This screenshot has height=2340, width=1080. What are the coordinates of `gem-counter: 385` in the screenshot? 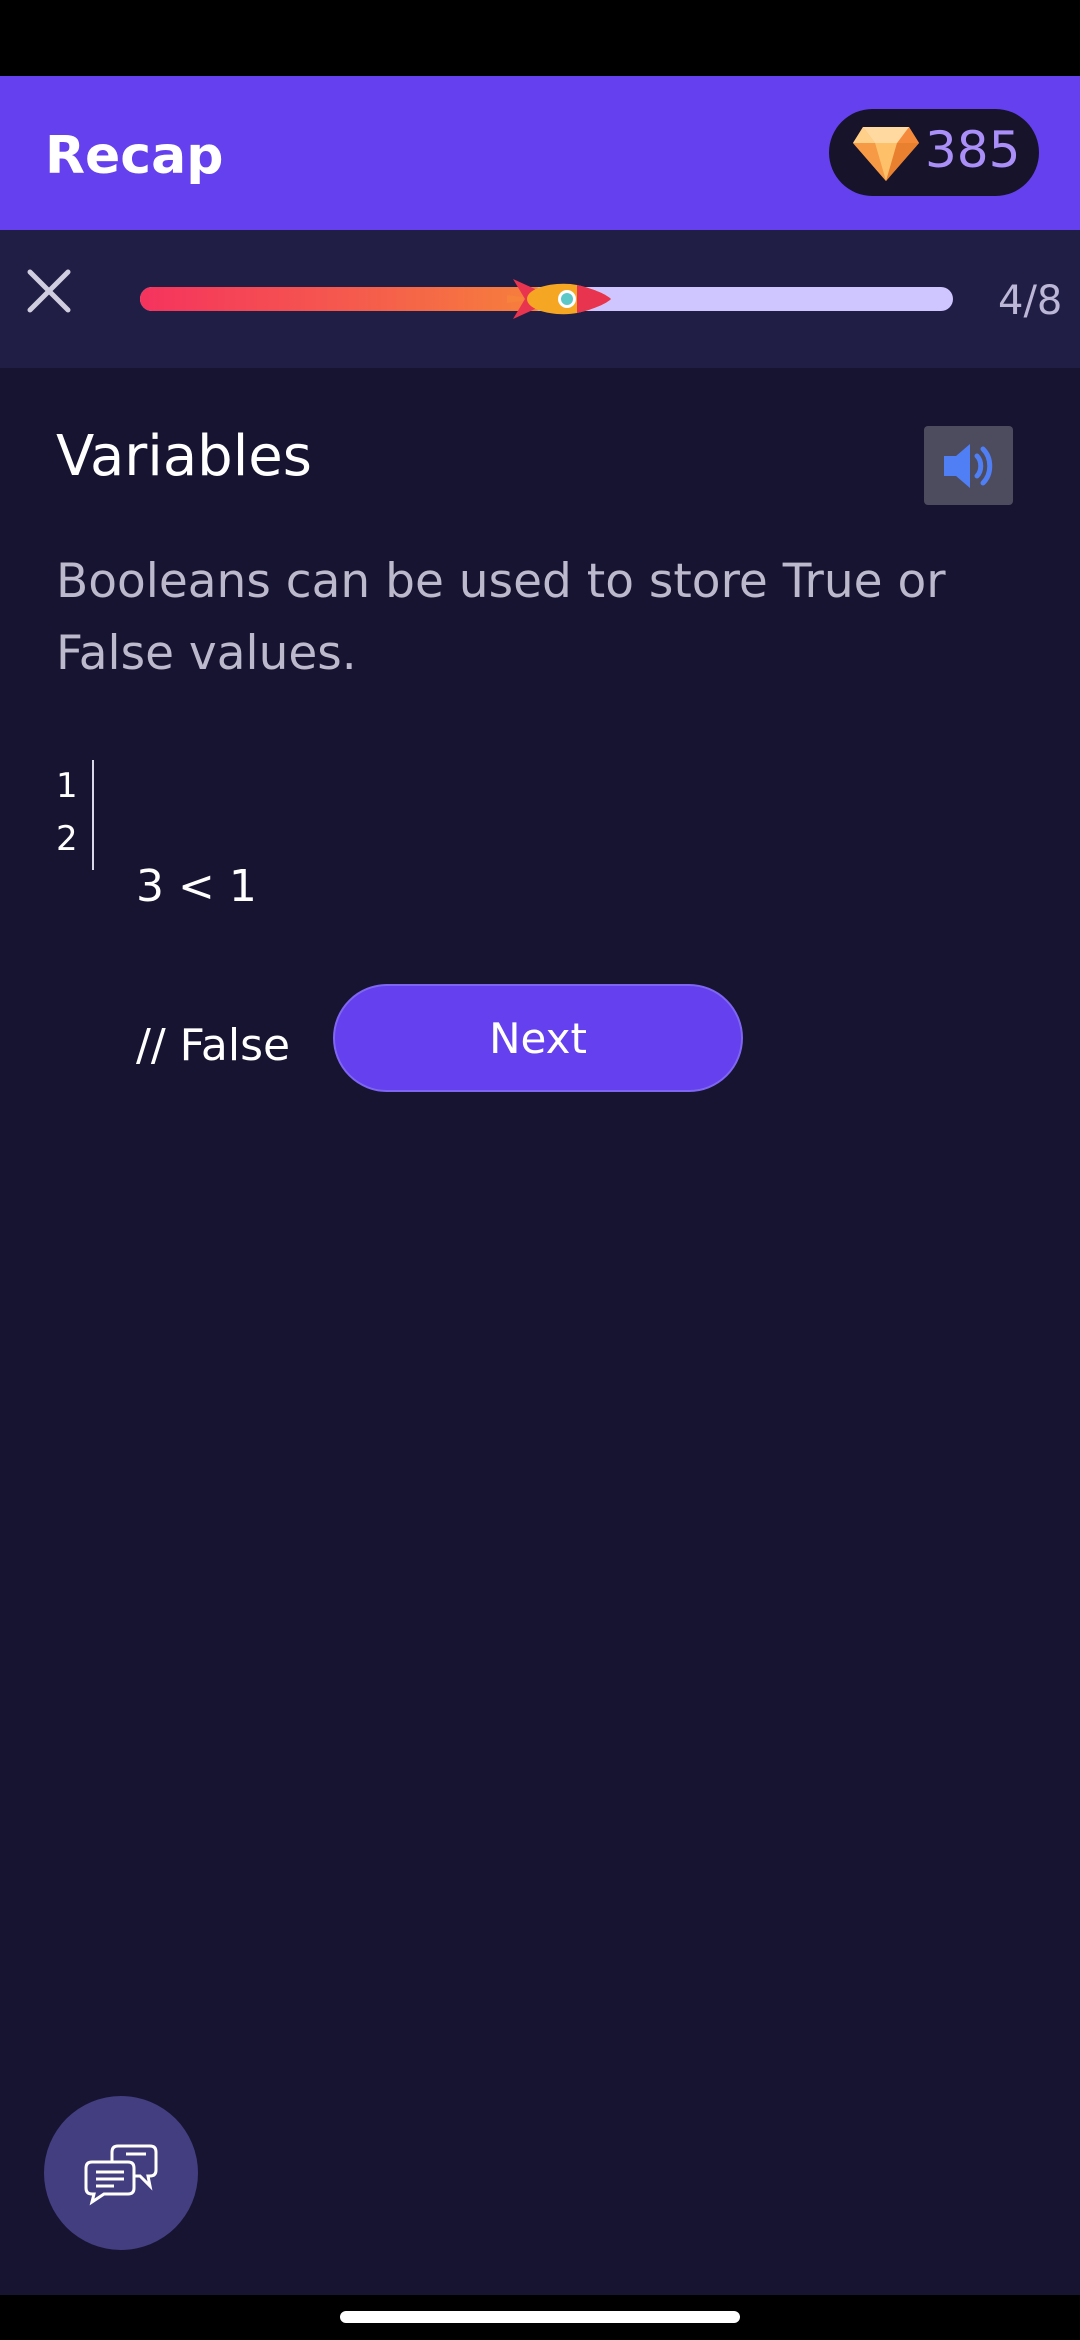 It's located at (934, 152).